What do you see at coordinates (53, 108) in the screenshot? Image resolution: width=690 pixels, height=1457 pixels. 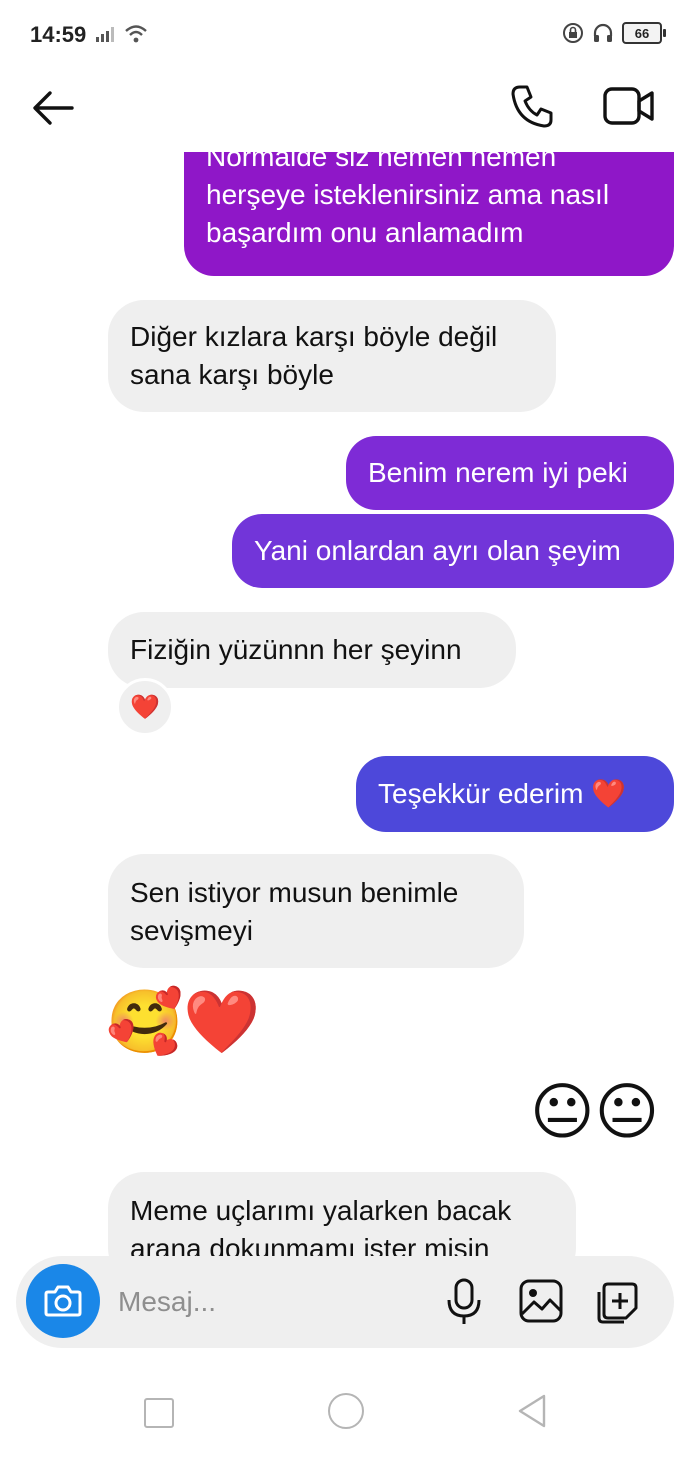 I see `arrow-left-icon` at bounding box center [53, 108].